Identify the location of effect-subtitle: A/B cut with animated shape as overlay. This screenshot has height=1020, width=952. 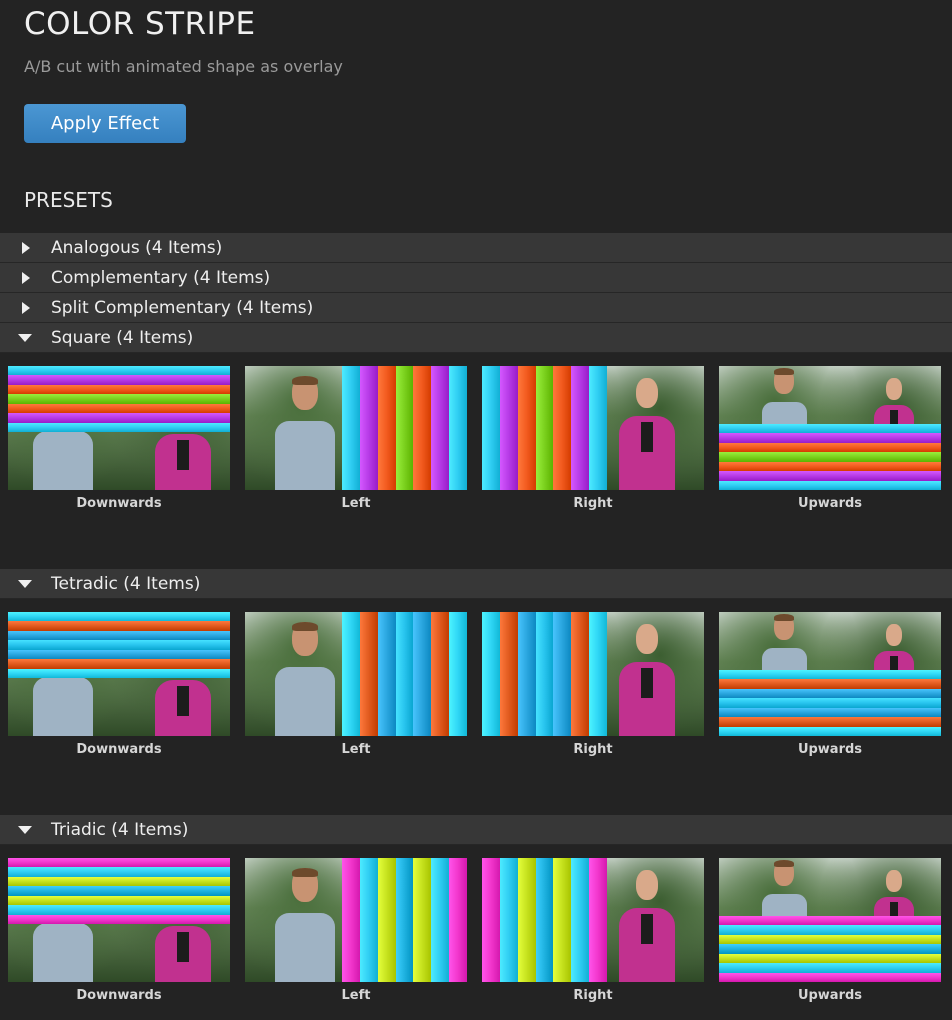
(183, 66).